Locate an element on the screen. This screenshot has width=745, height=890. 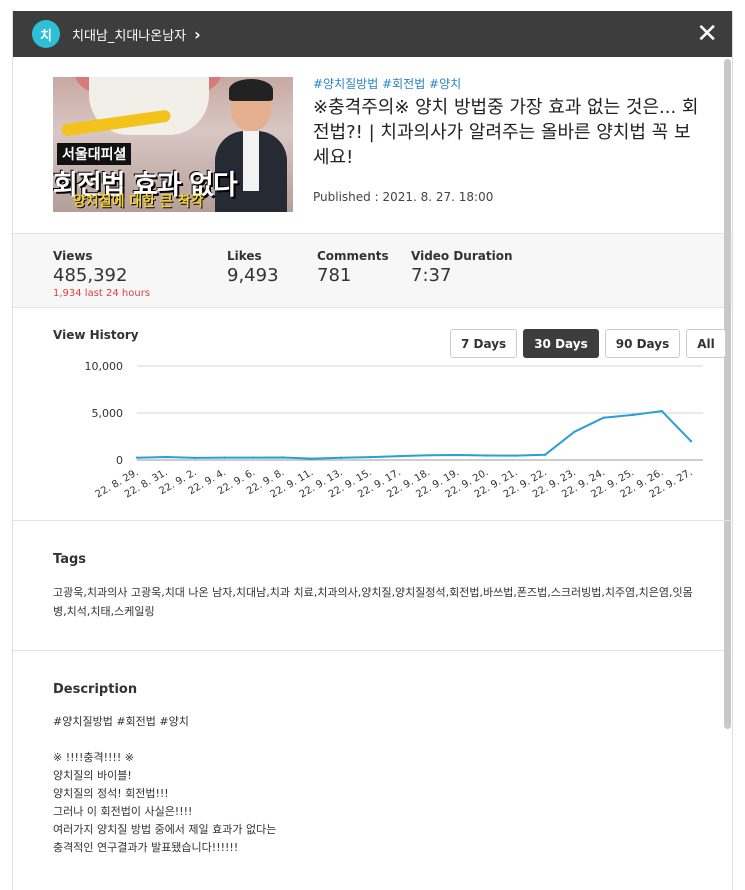
description-line: ※ !!!!충격!!!! ※ is located at coordinates (93, 757).